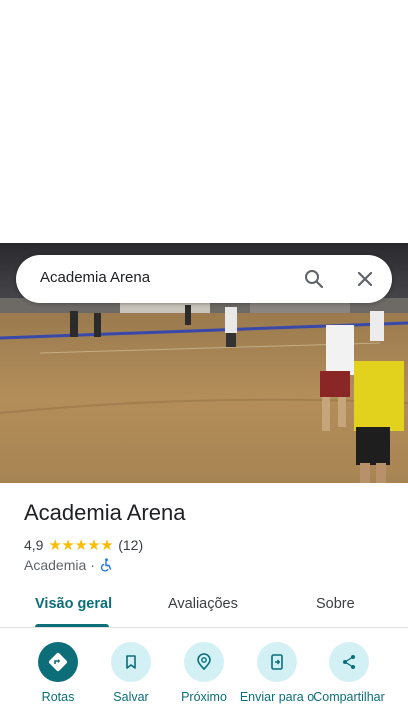 The height and width of the screenshot is (726, 408). I want to click on review-count: (12), so click(130, 545).